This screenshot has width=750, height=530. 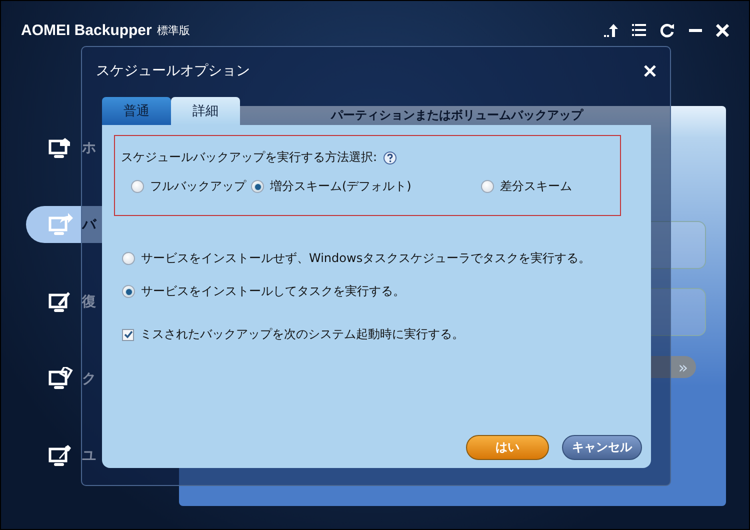 I want to click on cancel-button: キャンセル, so click(x=602, y=447).